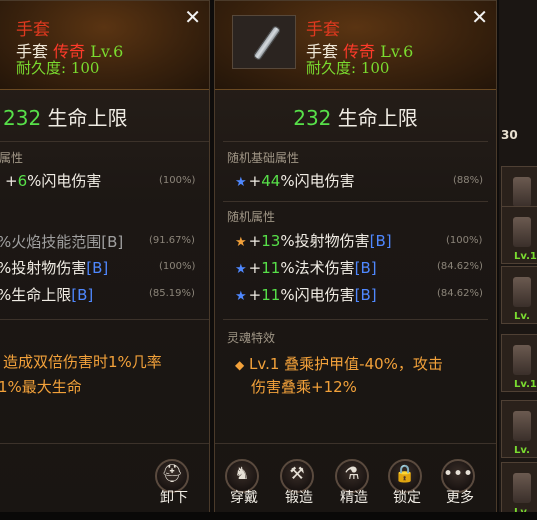  Describe the element at coordinates (172, 240) in the screenshot. I see `attr-percent: (91.67%)` at that location.